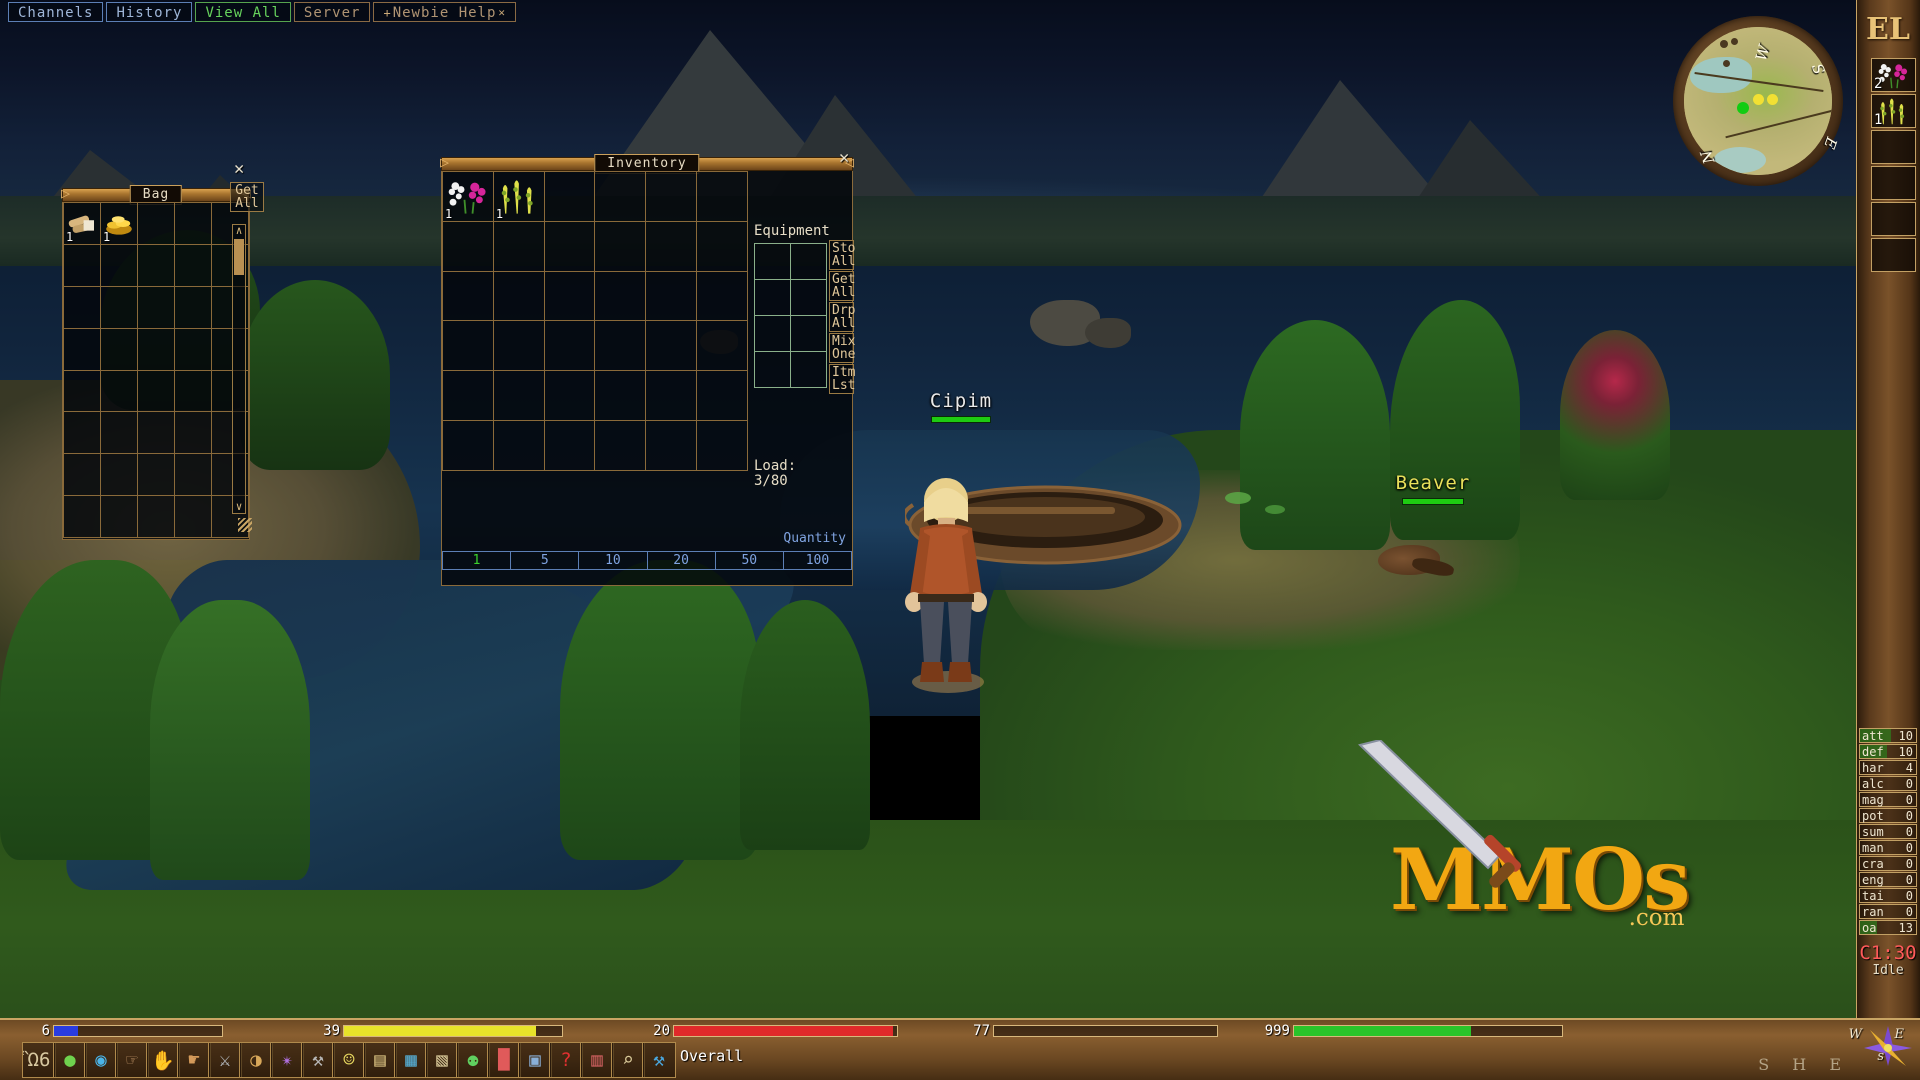  I want to click on bag-icon: ◑, so click(256, 1060).